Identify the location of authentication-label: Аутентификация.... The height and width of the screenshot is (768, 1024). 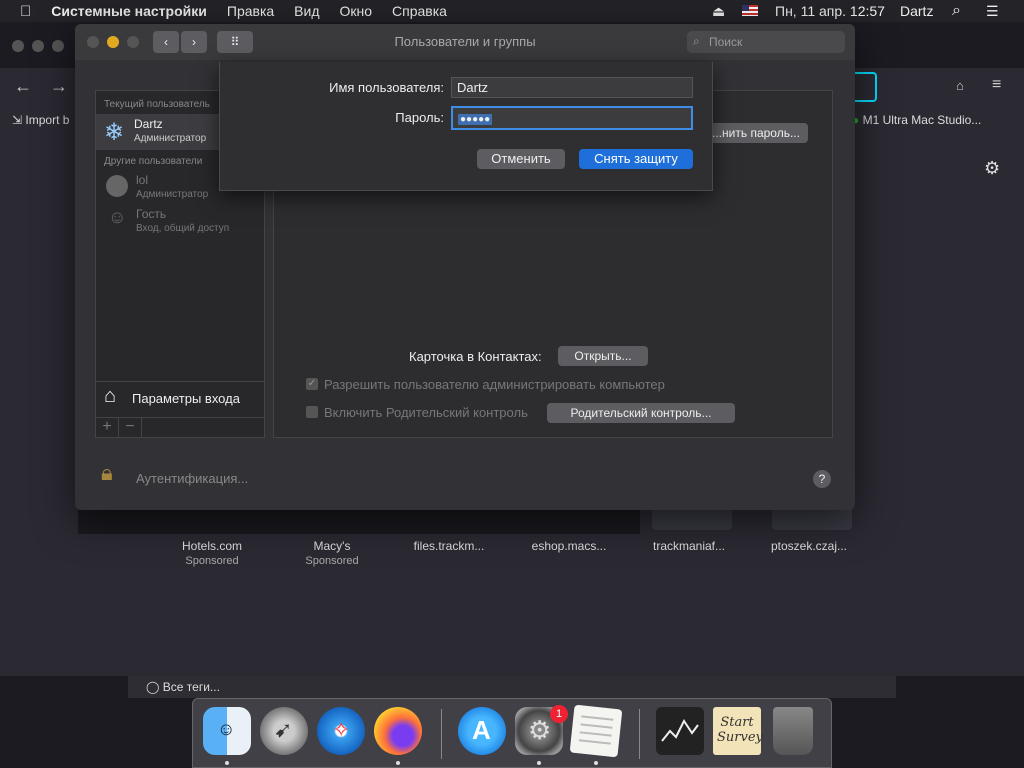
(192, 478).